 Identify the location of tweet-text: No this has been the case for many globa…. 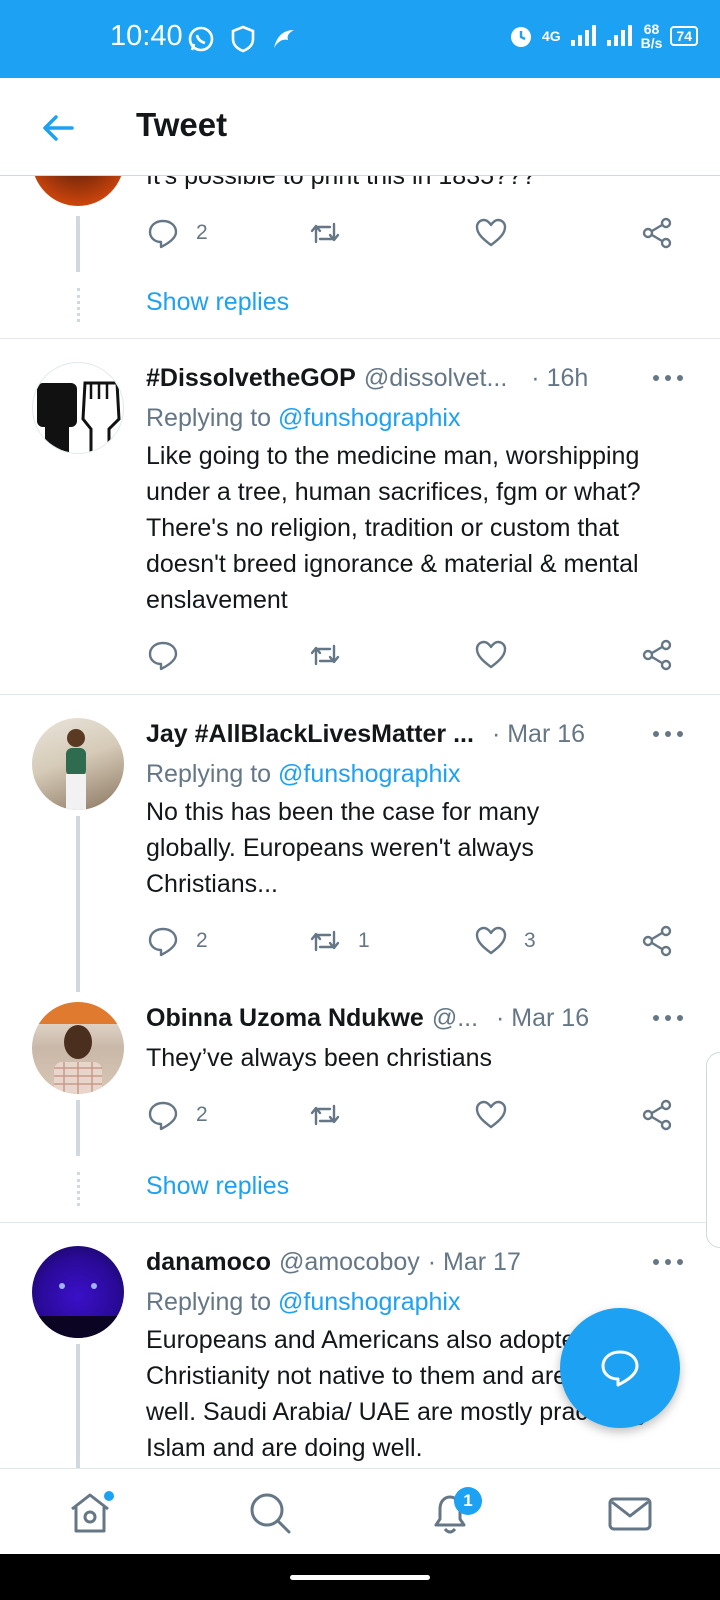
(343, 848).